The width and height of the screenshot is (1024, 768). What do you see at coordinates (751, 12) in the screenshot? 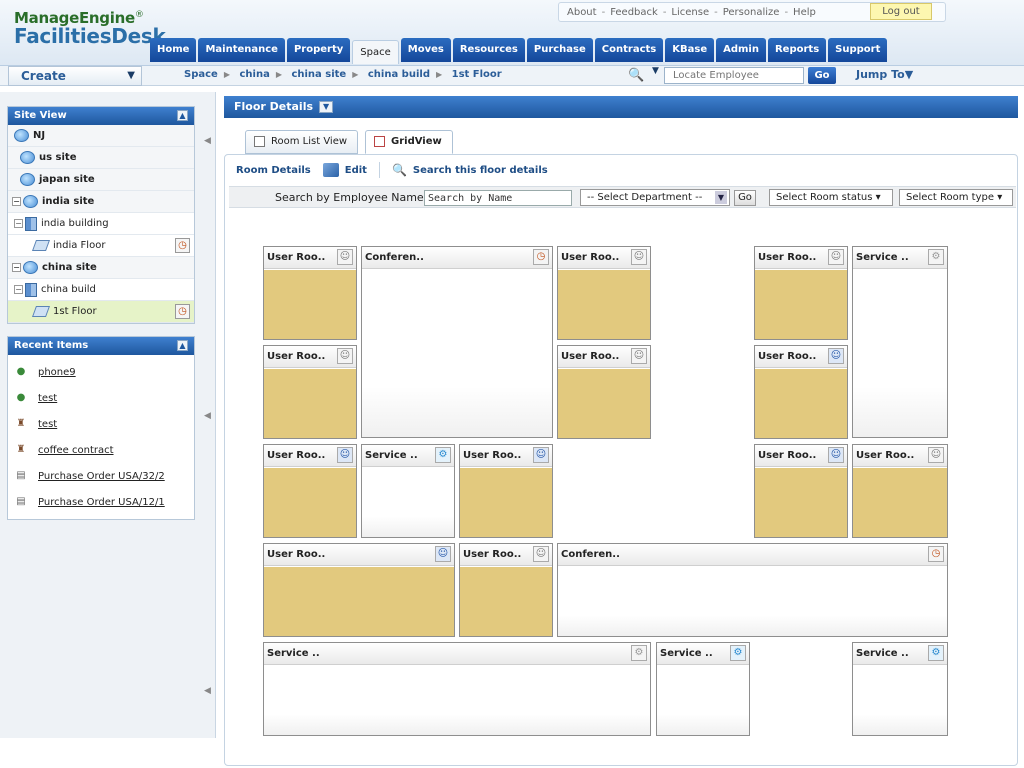
I see `personalize-link: Personalize` at bounding box center [751, 12].